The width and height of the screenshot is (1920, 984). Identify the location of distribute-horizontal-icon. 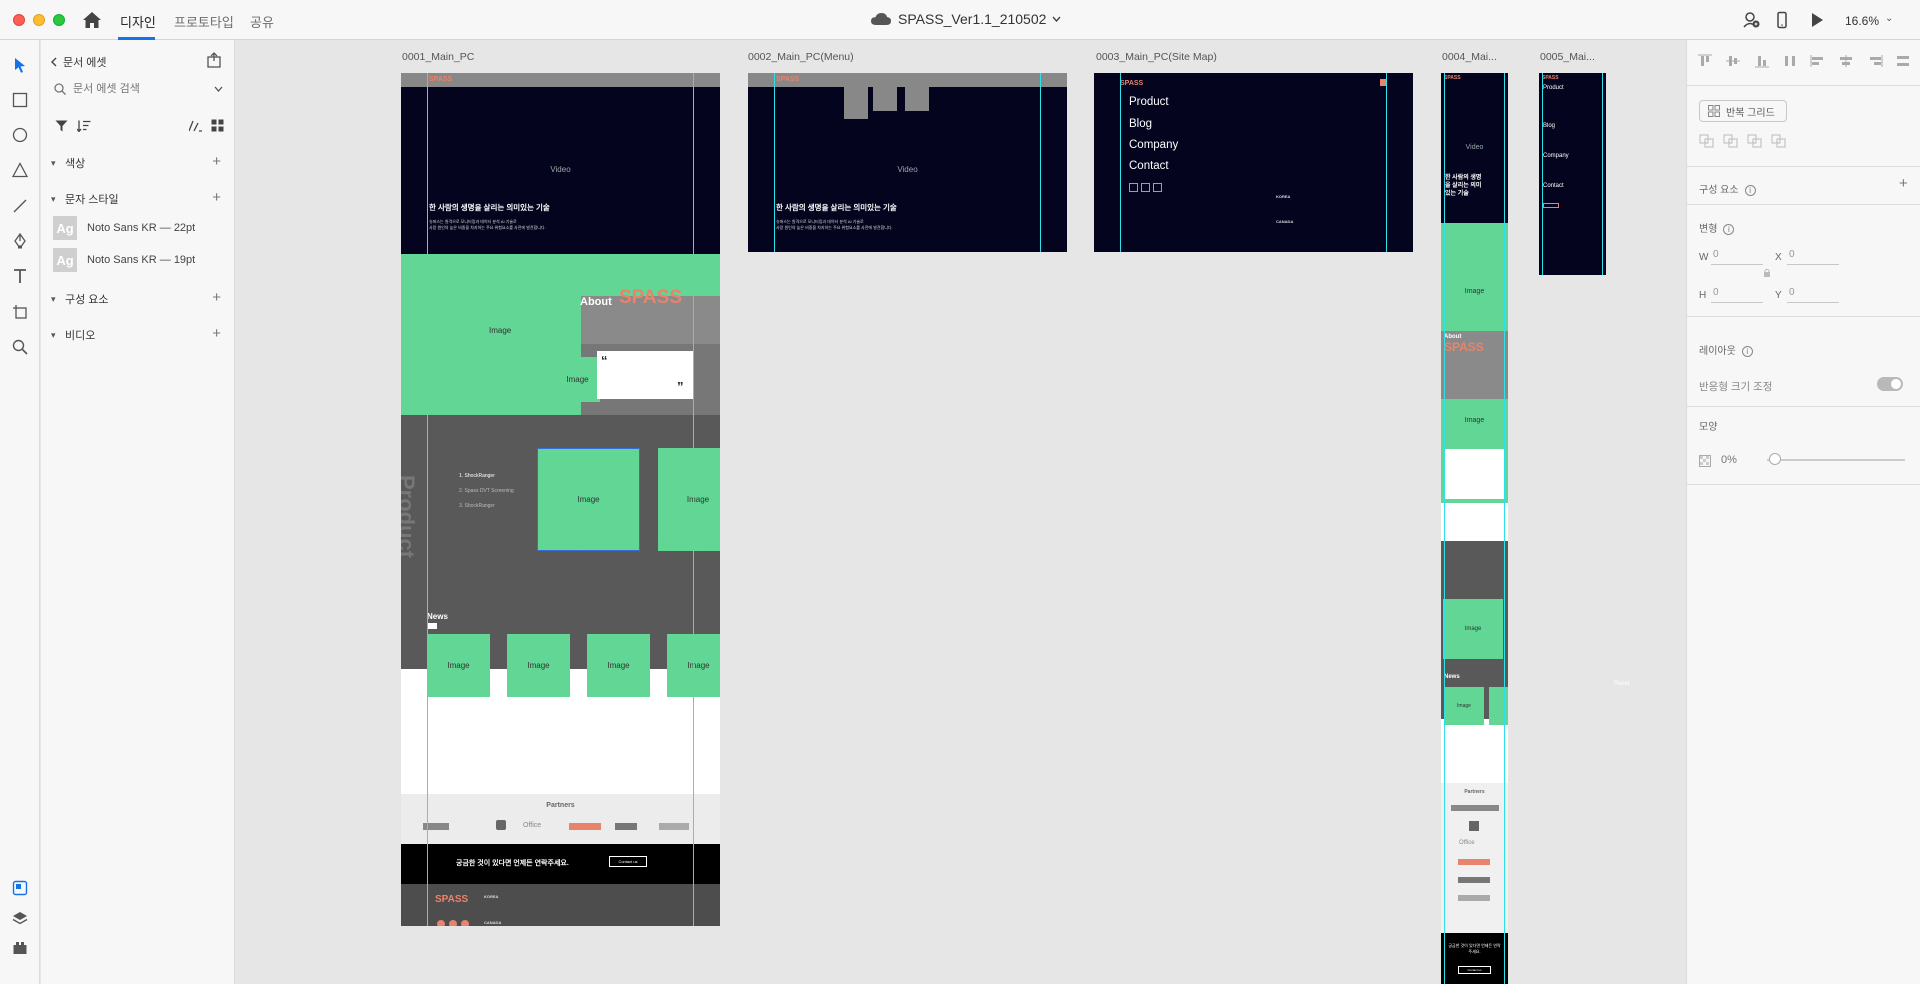
(1790, 61).